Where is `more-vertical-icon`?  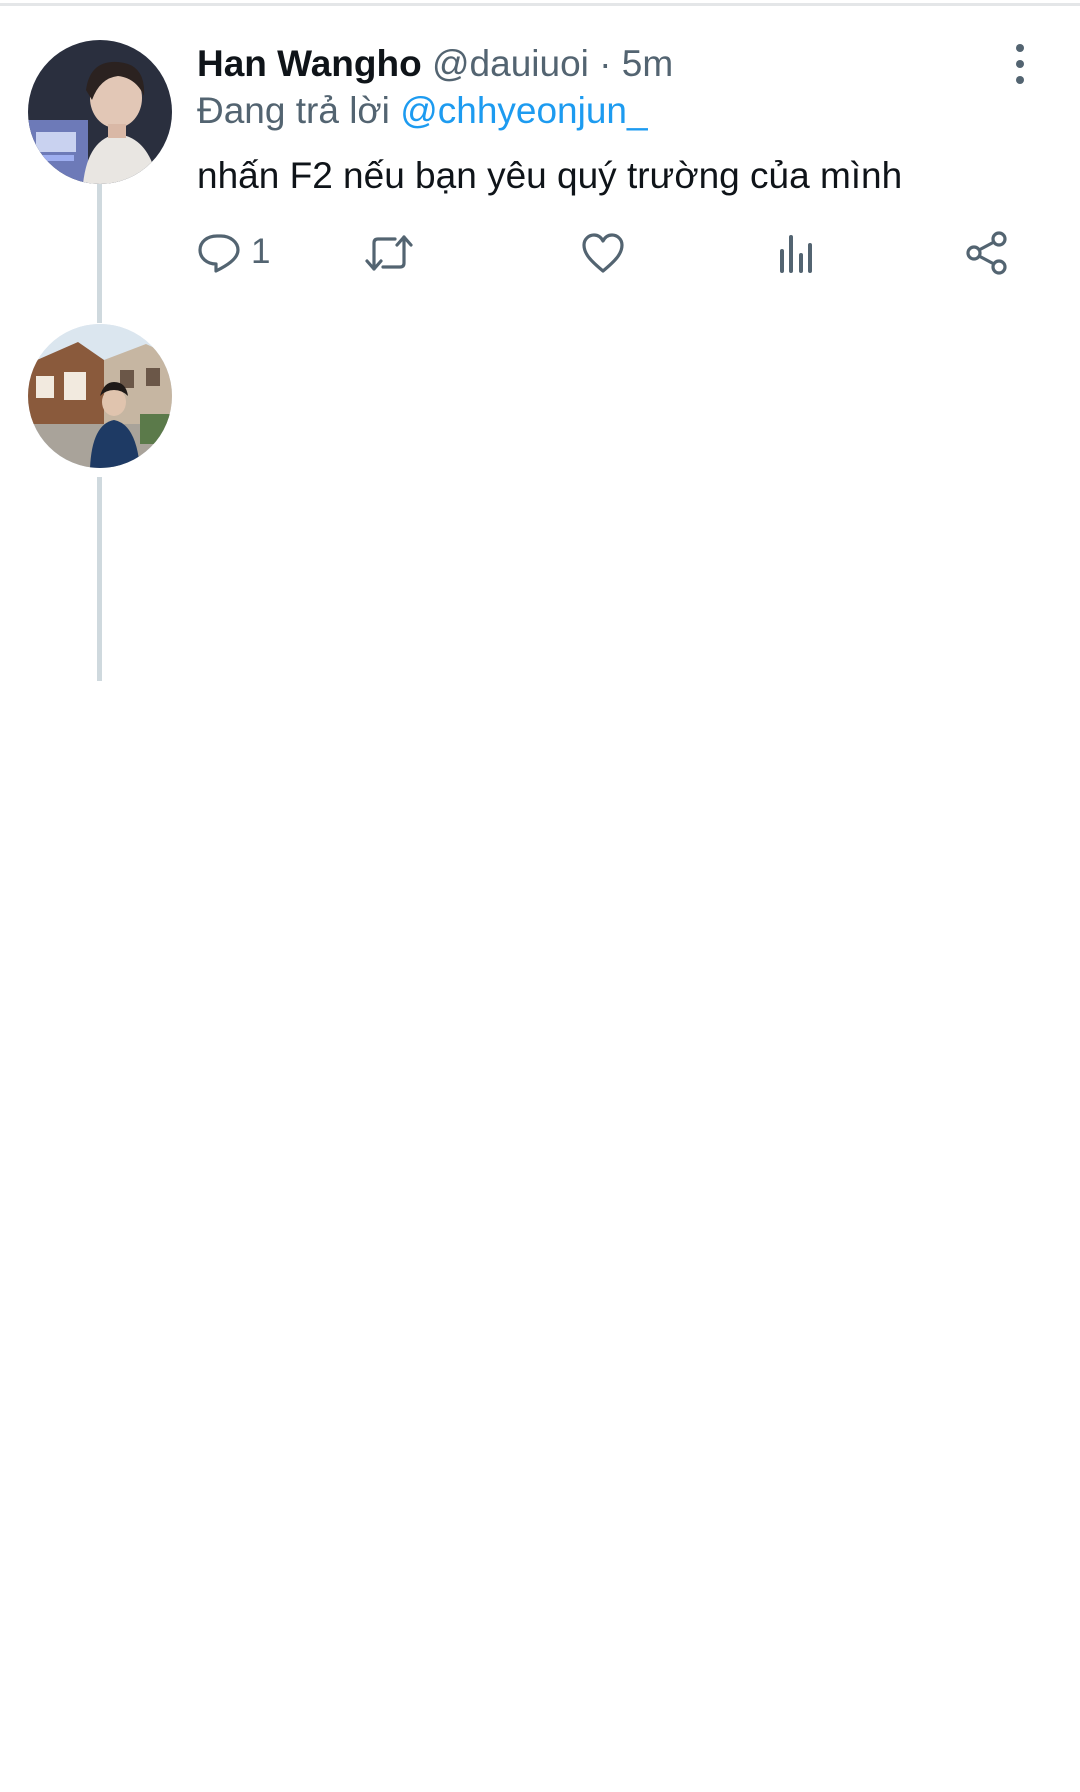
more-vertical-icon is located at coordinates (1020, 64).